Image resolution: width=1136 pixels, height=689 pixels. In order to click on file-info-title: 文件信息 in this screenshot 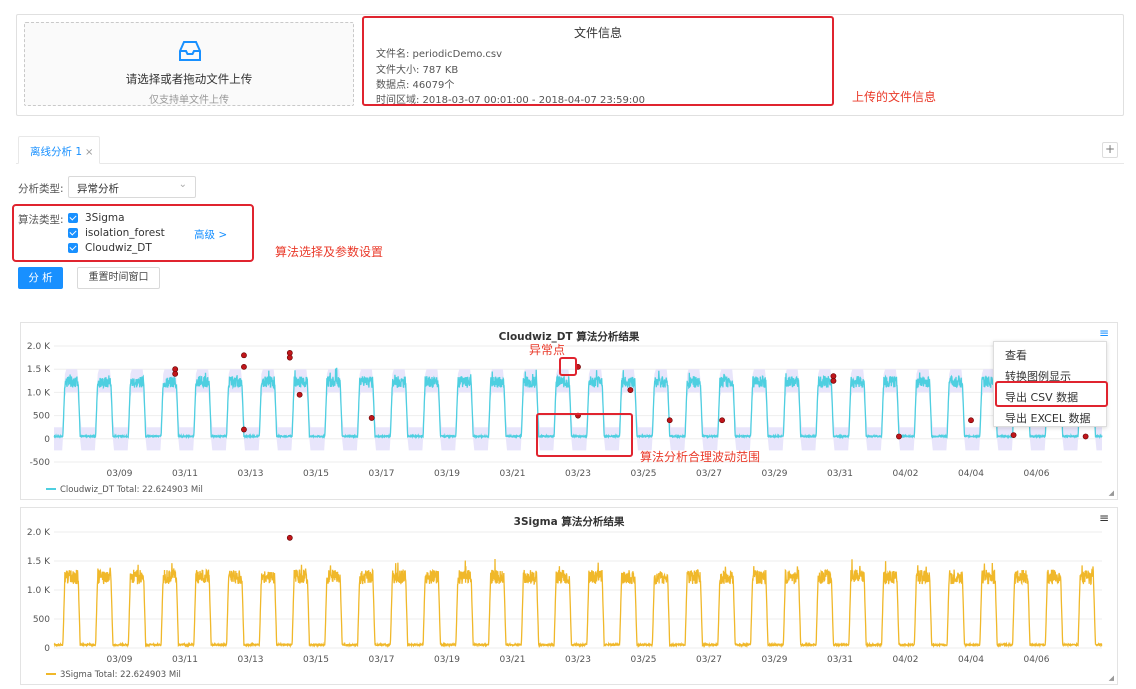, I will do `click(597, 33)`.